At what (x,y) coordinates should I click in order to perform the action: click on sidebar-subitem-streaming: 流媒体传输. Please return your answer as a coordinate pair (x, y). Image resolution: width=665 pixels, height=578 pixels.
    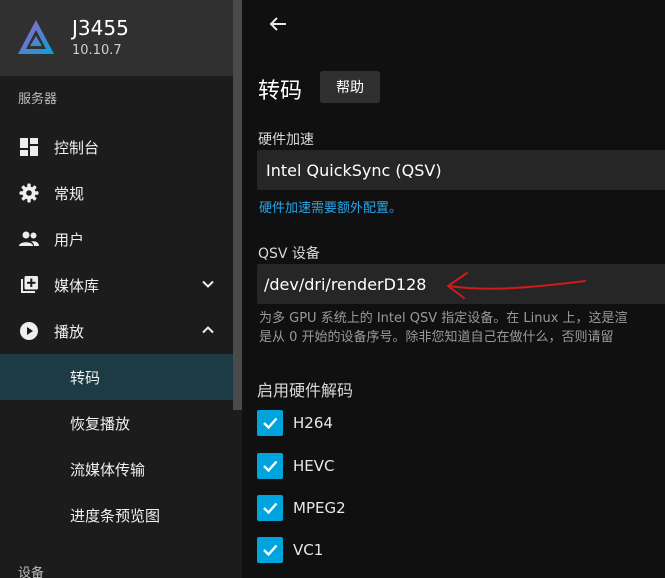
    Looking at the image, I should click on (121, 469).